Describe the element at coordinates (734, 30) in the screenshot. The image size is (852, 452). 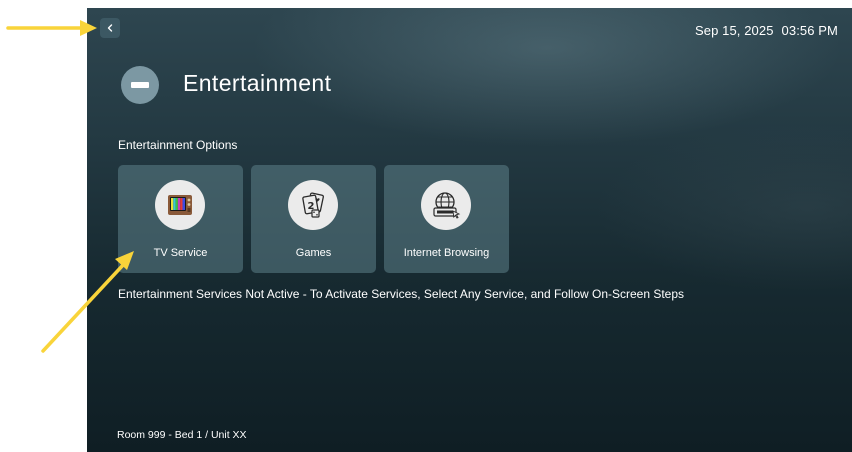
I see `date-text: Sep 15, 2025` at that location.